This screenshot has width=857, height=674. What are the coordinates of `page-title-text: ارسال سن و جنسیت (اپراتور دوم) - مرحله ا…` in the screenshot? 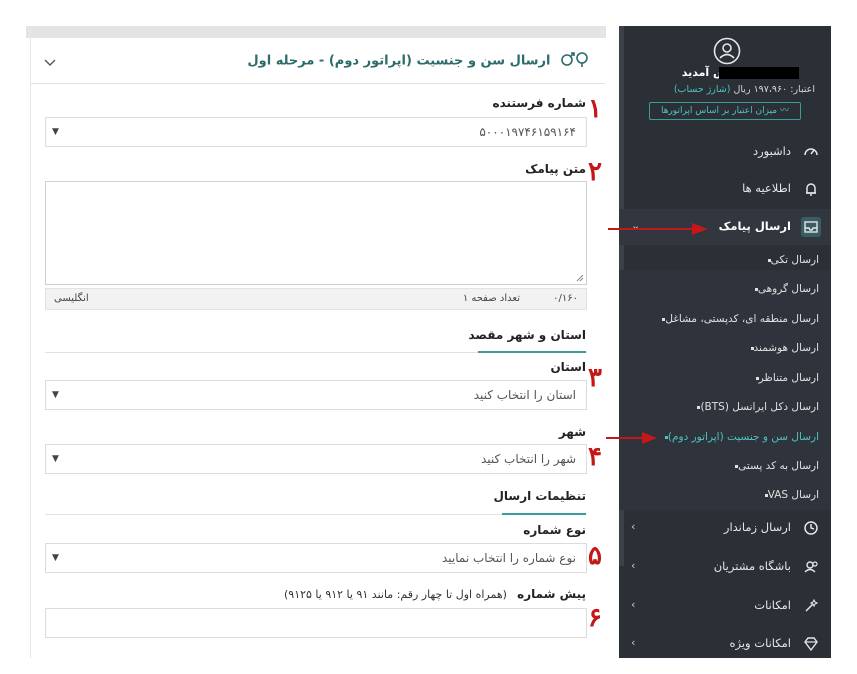 It's located at (399, 61).